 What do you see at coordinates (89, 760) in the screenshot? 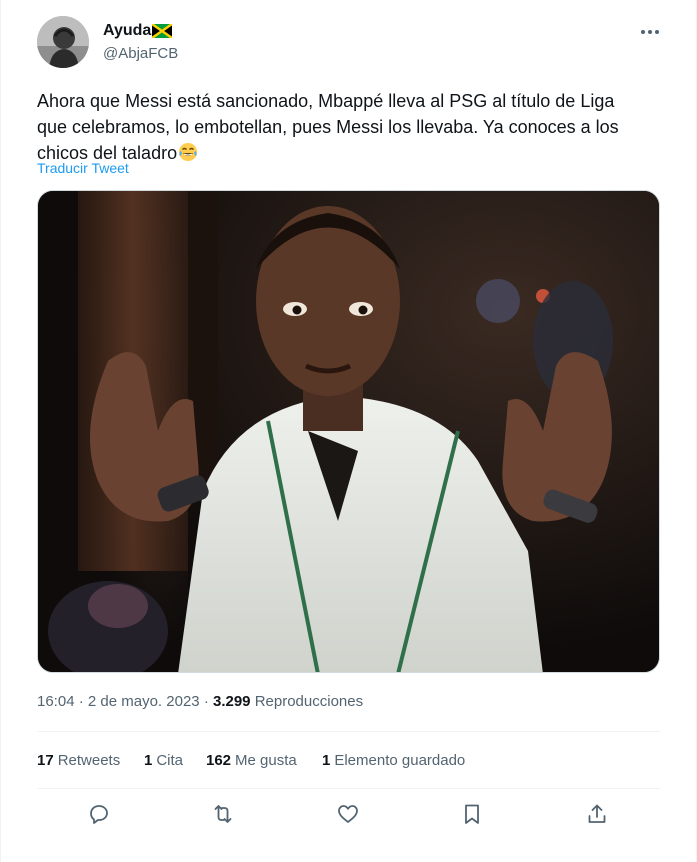
I see `retweets-label: Retweets` at bounding box center [89, 760].